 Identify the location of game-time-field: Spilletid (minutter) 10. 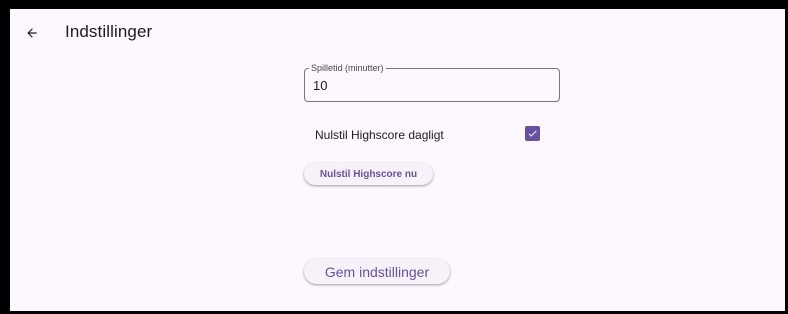
(432, 82).